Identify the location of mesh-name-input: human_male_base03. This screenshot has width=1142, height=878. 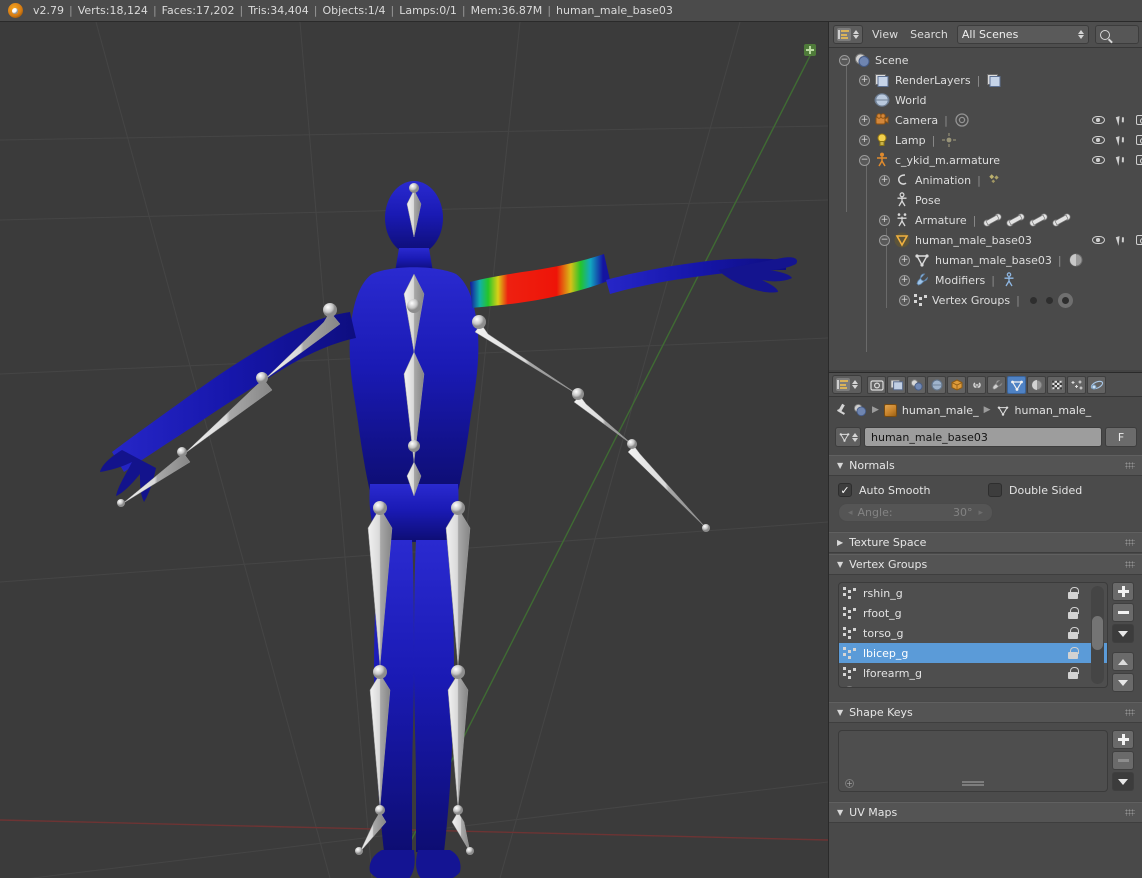
(983, 437).